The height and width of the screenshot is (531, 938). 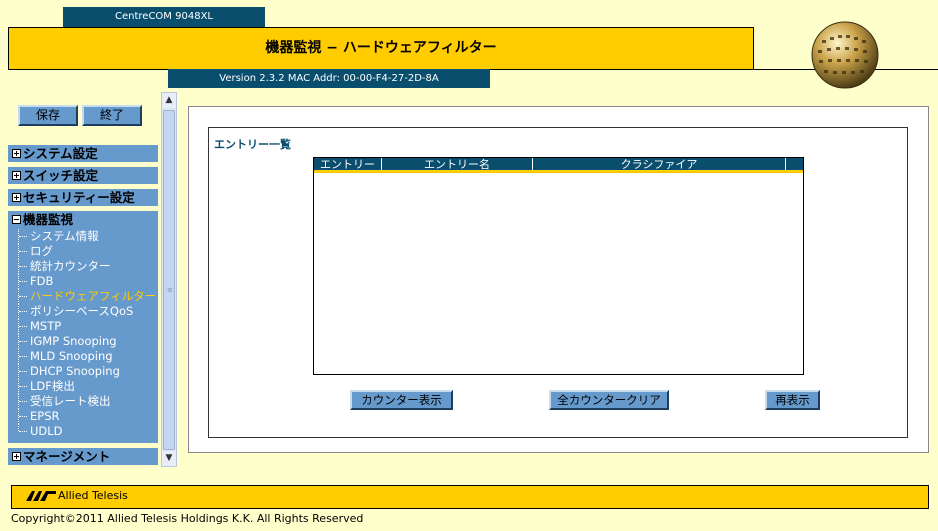 What do you see at coordinates (67, 456) in the screenshot?
I see `nav-head-label: マネージメント` at bounding box center [67, 456].